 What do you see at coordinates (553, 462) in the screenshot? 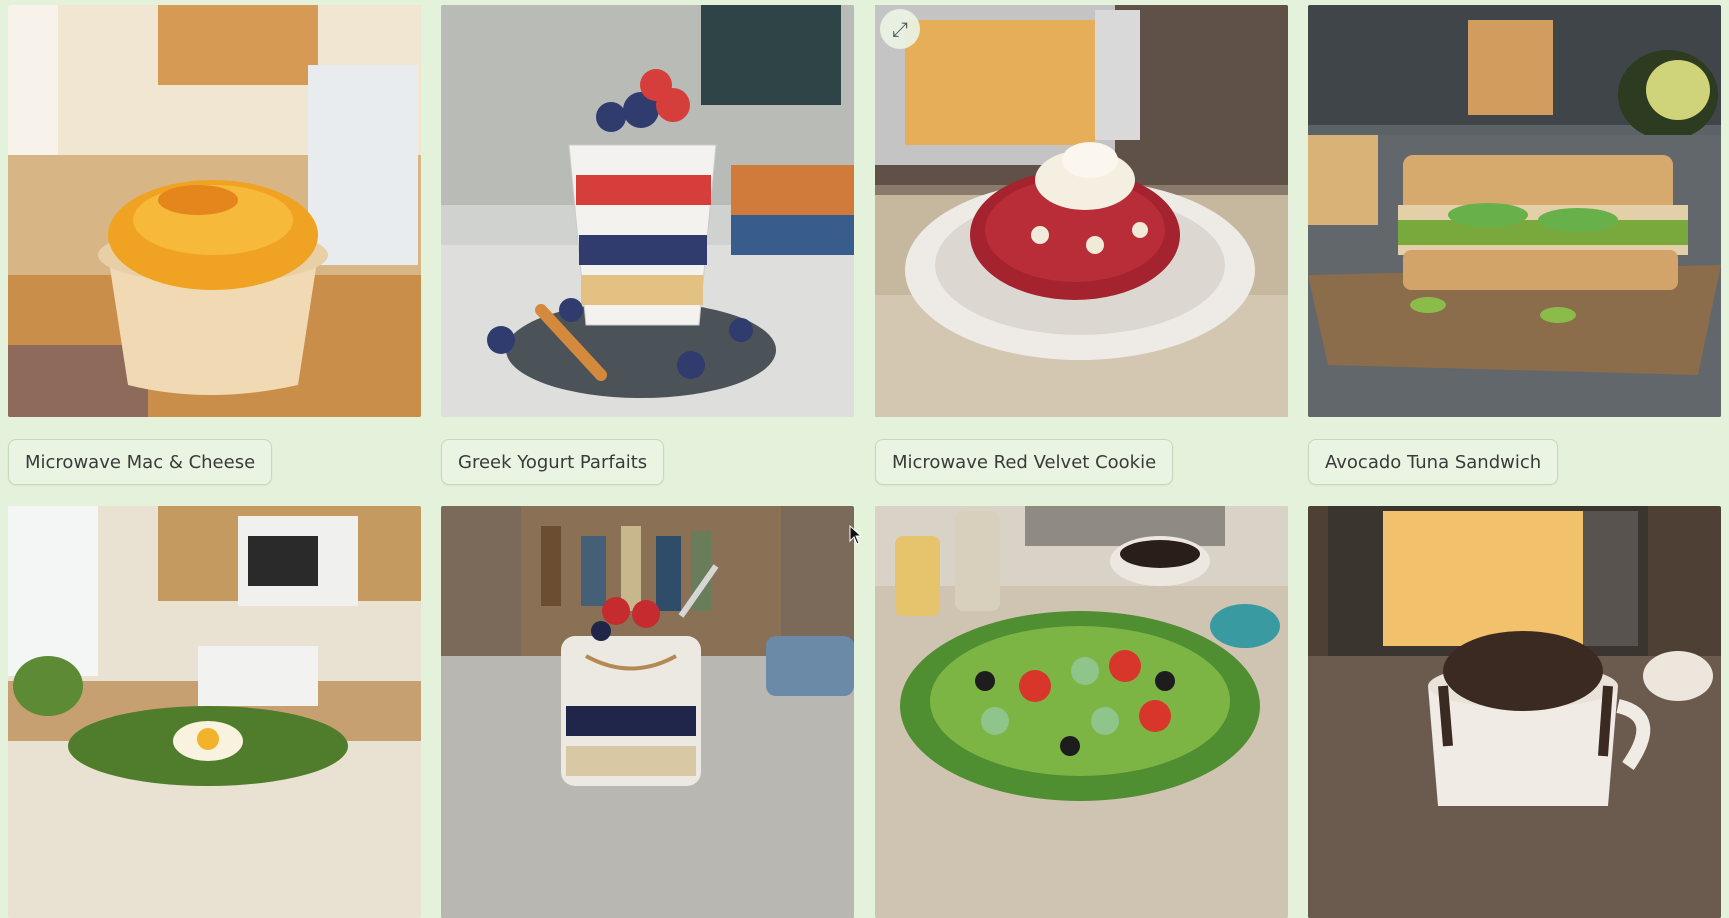
I see `recipe-title-button: Greek Yogurt Parfaits` at bounding box center [553, 462].